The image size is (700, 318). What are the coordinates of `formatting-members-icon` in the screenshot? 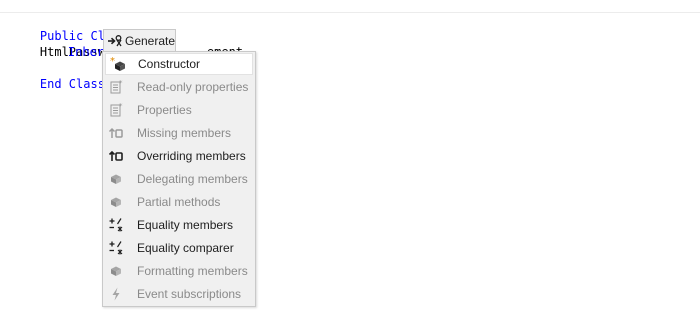 It's located at (116, 271).